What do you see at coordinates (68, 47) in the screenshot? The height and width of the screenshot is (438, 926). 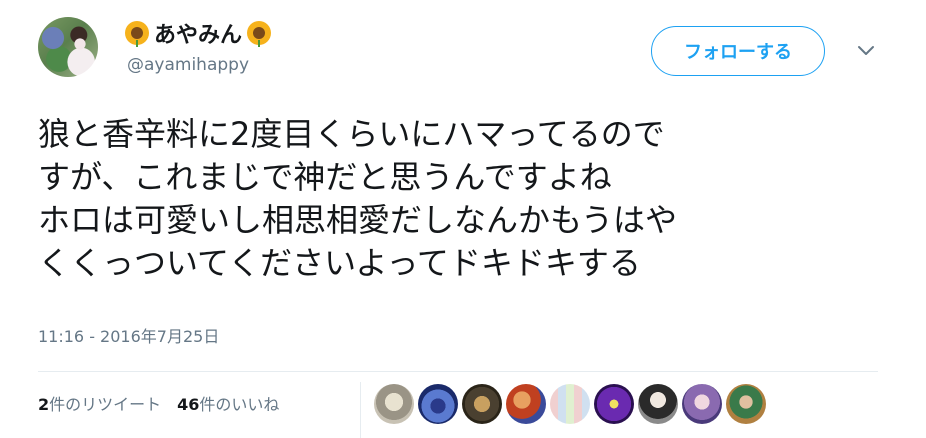 I see `avatar` at bounding box center [68, 47].